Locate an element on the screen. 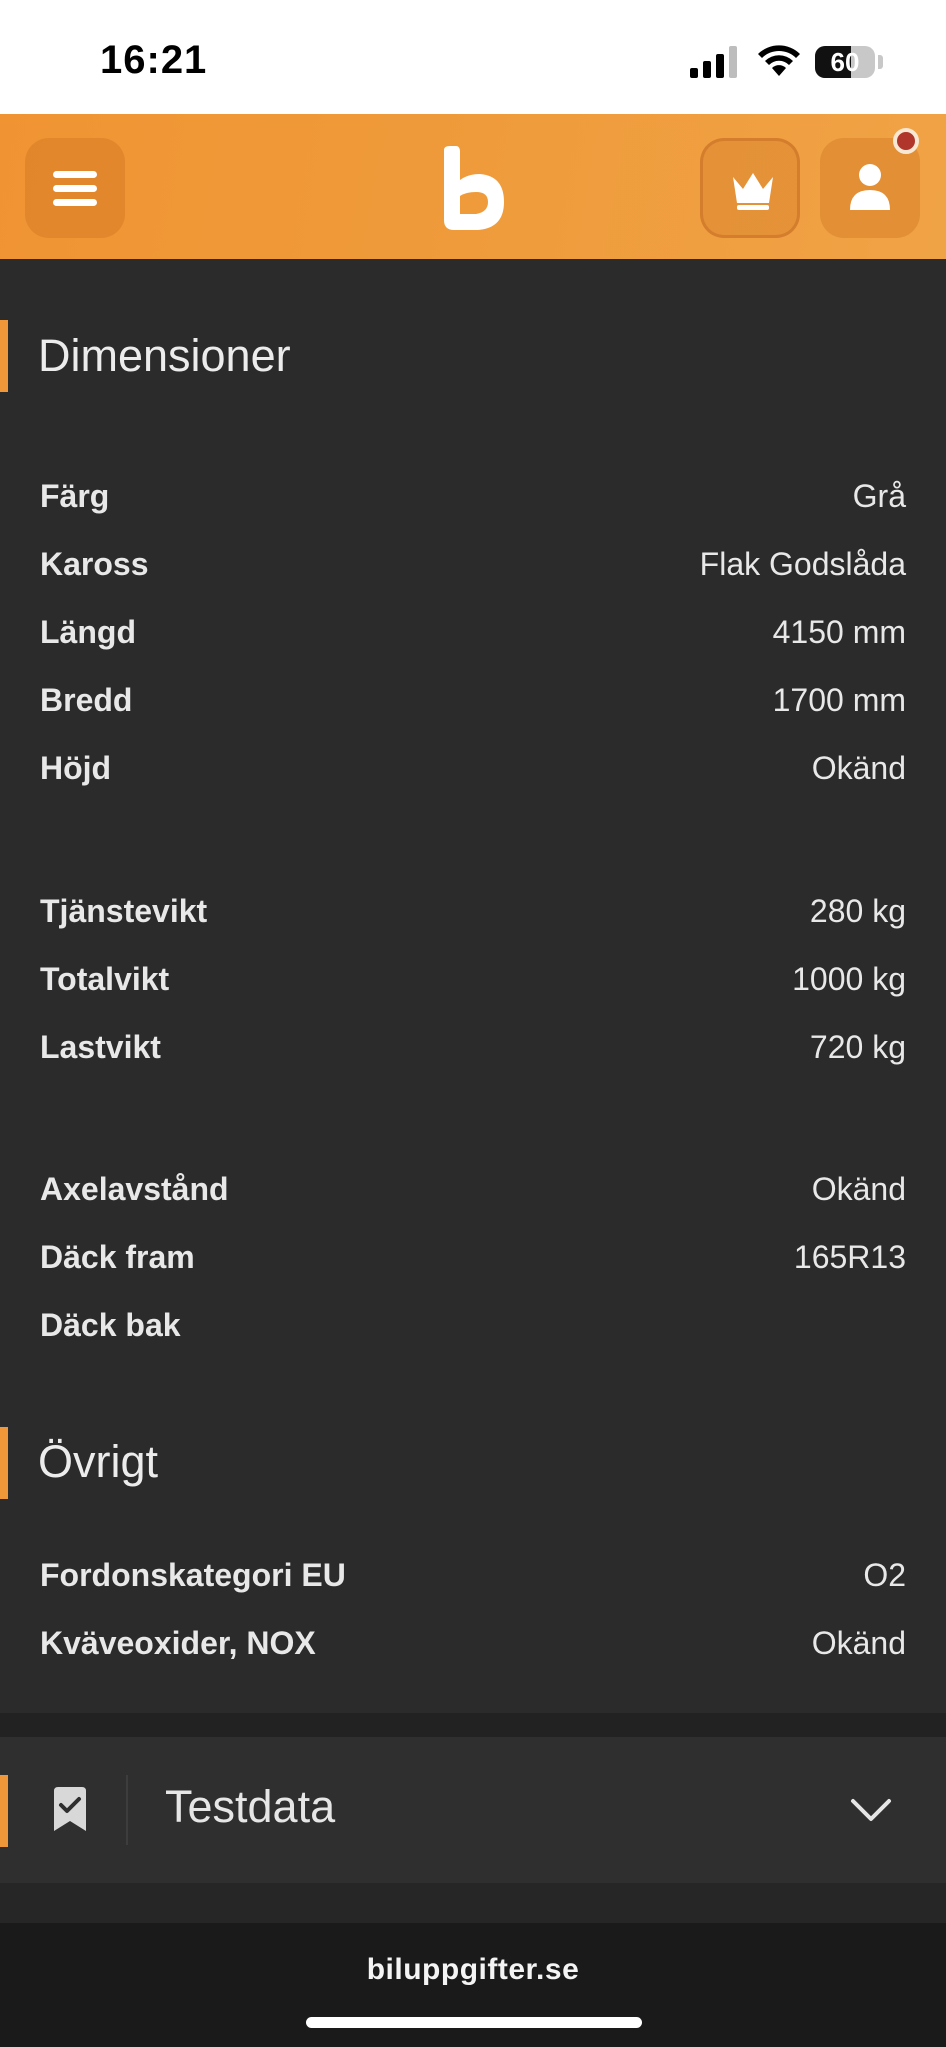 This screenshot has width=946, height=2047. user-icon is located at coordinates (870, 187).